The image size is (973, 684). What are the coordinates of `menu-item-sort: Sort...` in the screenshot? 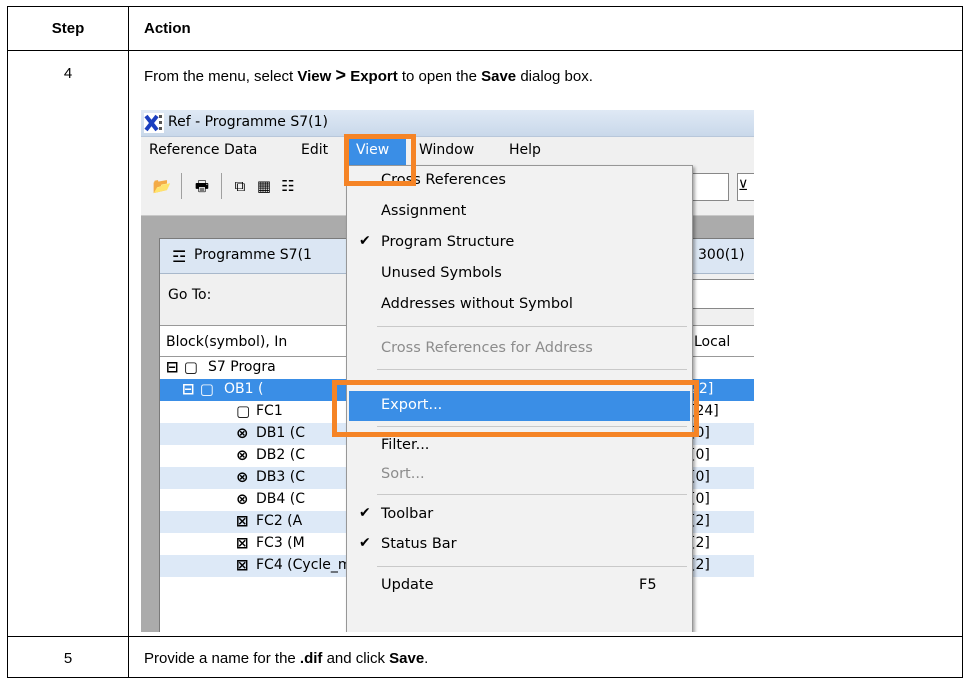 It's located at (403, 474).